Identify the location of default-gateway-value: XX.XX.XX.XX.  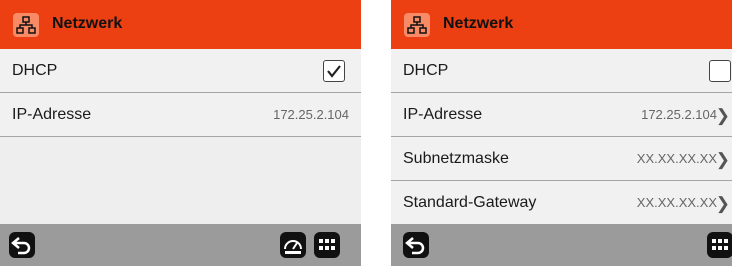
(676, 202).